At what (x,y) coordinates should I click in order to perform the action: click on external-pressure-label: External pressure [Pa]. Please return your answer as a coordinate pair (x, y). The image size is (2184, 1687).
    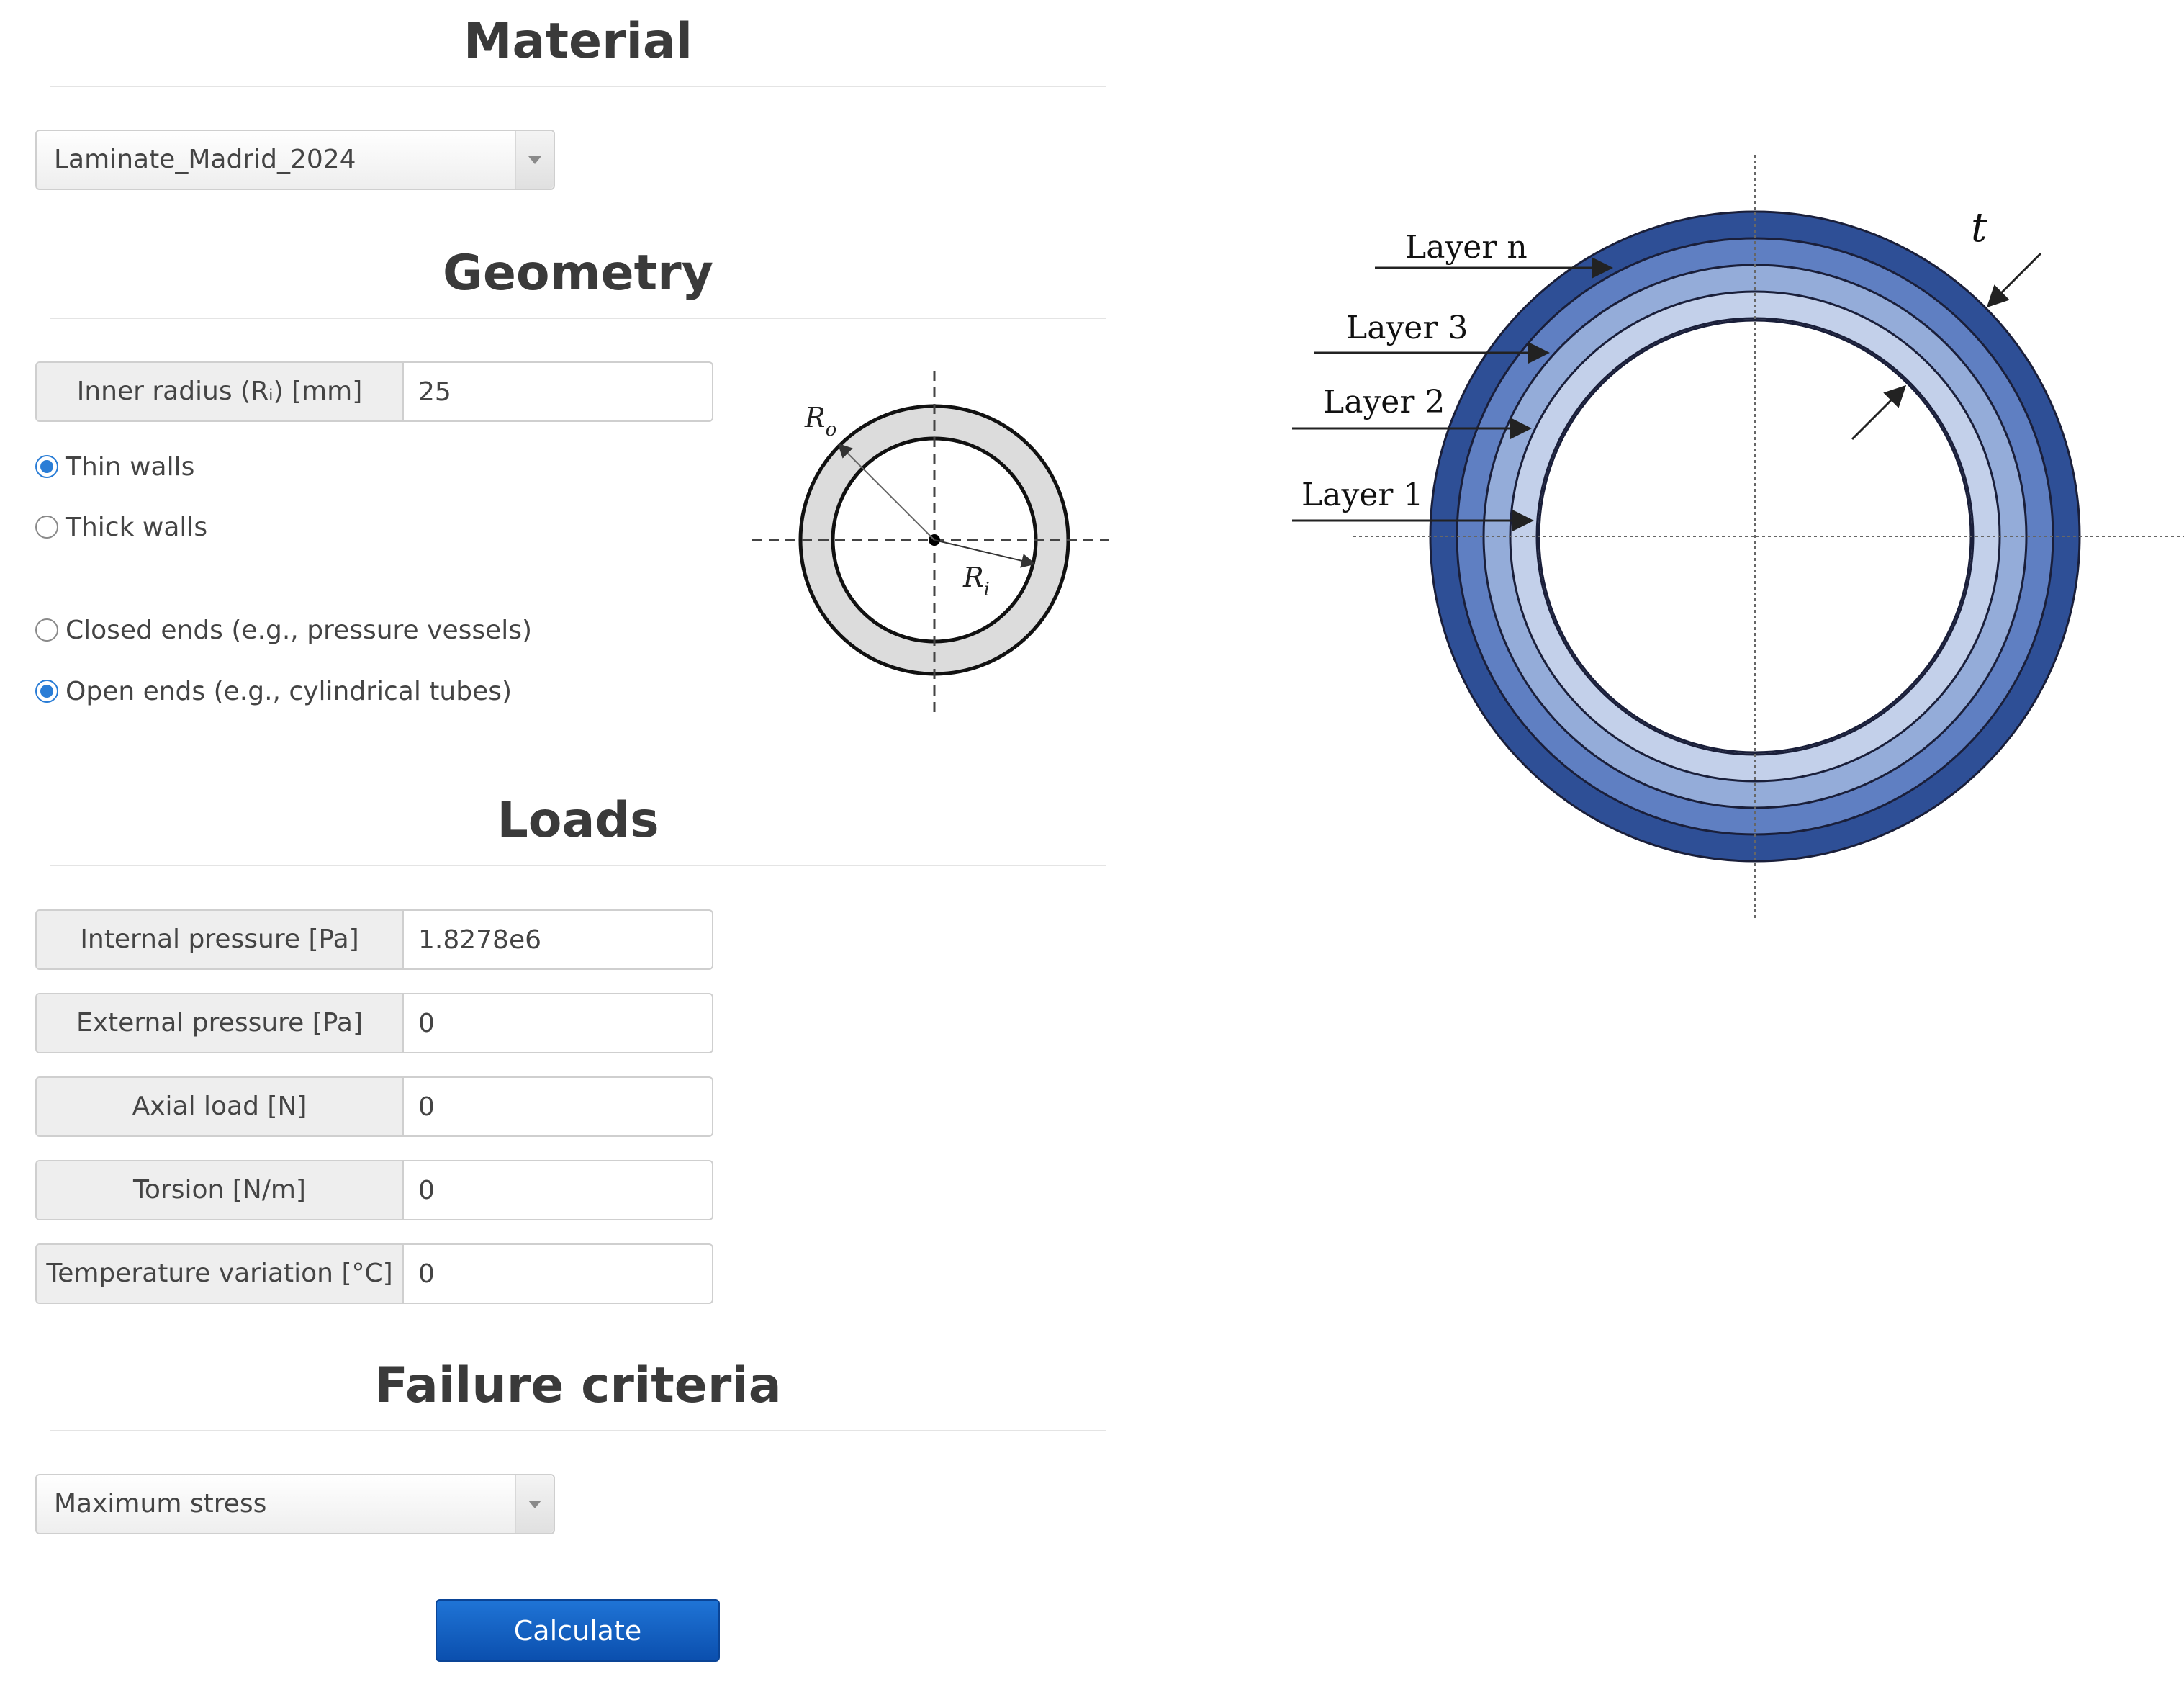
    Looking at the image, I should click on (220, 1023).